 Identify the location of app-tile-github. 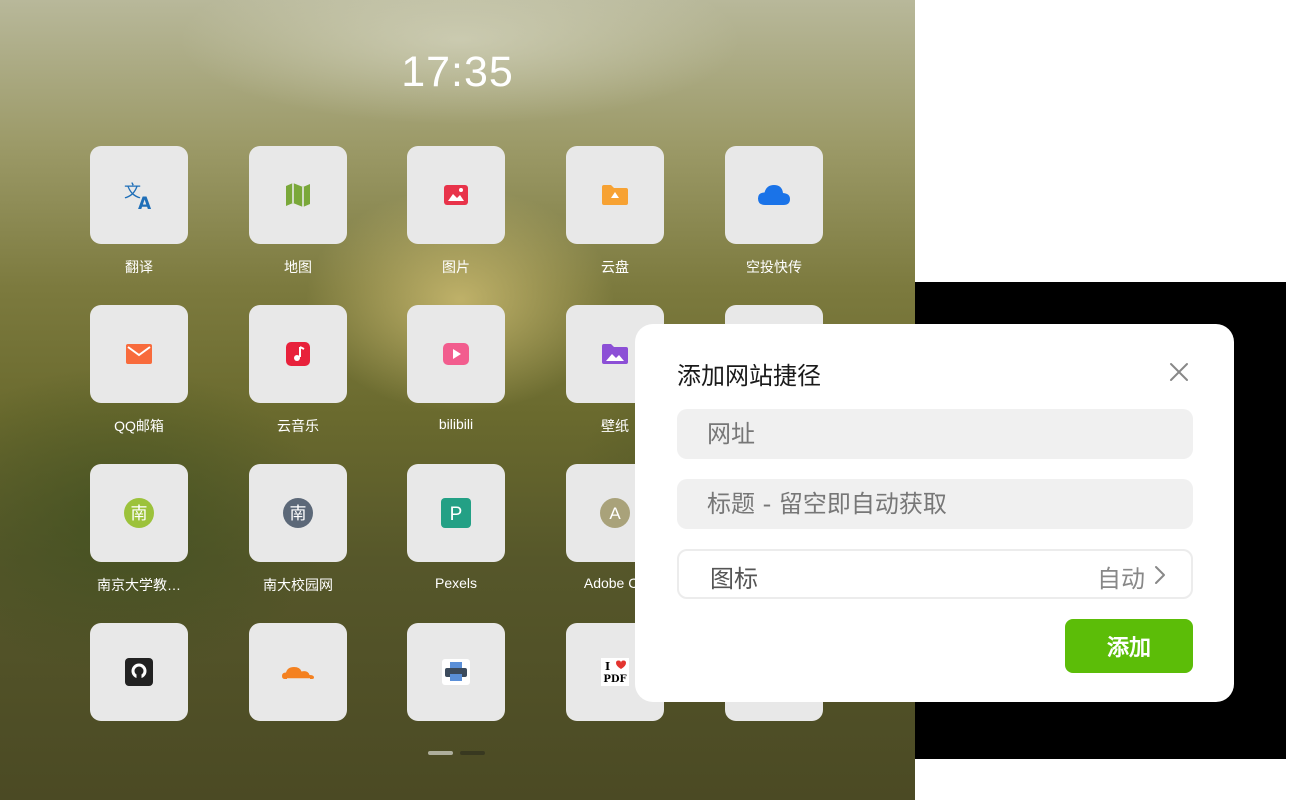
(139, 672).